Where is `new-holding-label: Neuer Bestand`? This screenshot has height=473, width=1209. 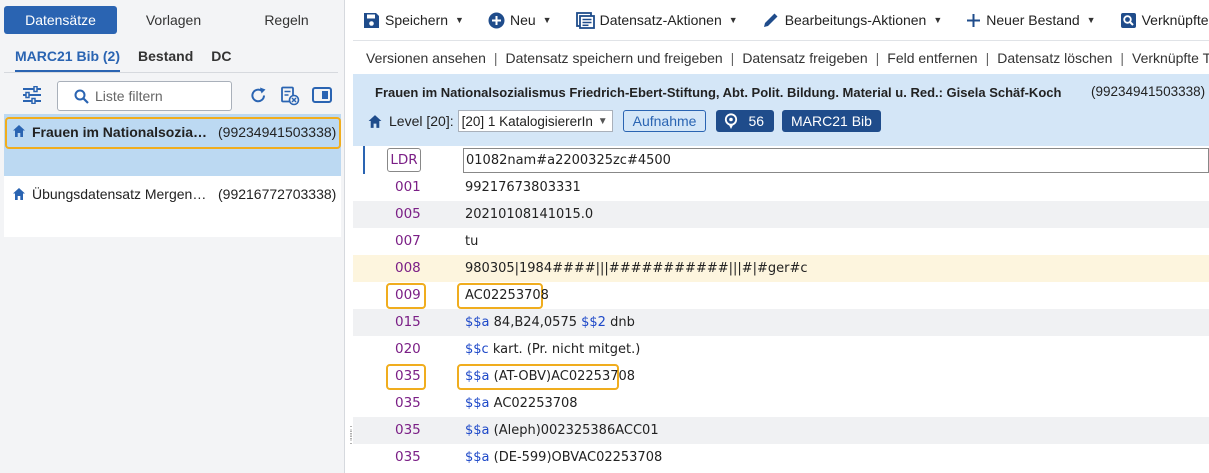
new-holding-label: Neuer Bestand is located at coordinates (1033, 20).